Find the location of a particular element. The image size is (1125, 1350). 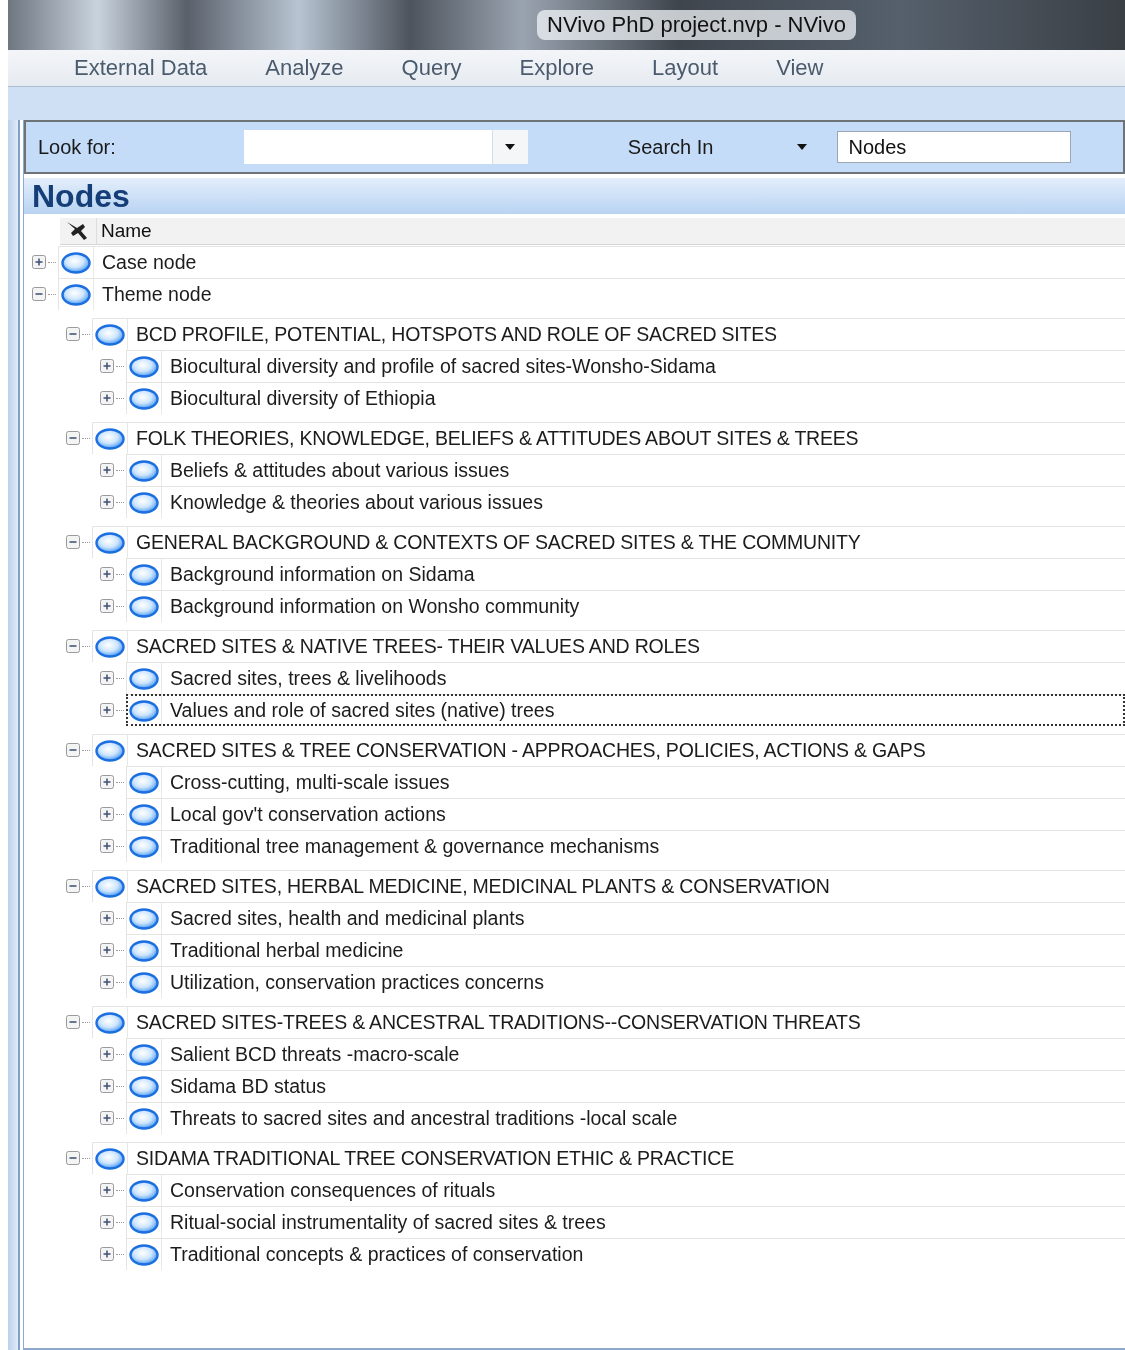

tree-node: Background information on Wonsho community is located at coordinates (625, 606).